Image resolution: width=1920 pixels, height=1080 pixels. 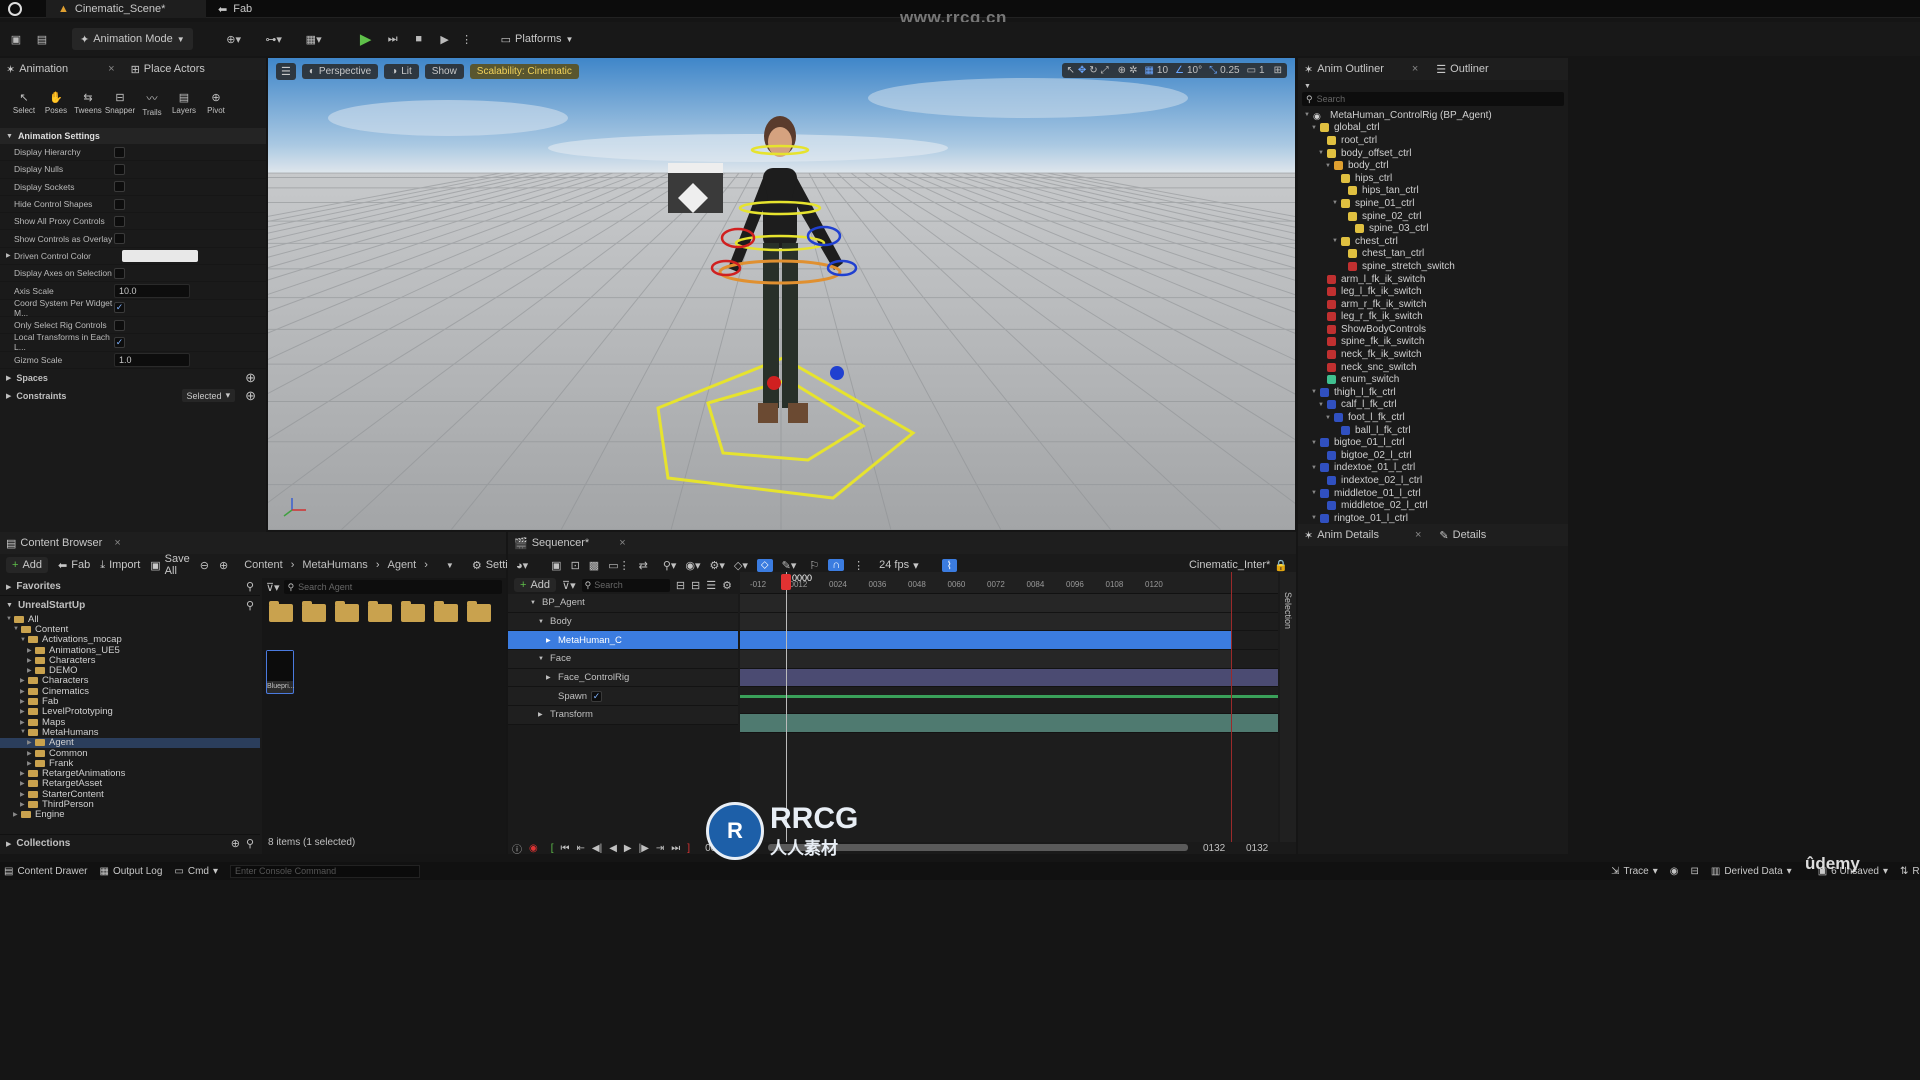 I want to click on sequencer-track: ▼ Body, so click(x=623, y=622).